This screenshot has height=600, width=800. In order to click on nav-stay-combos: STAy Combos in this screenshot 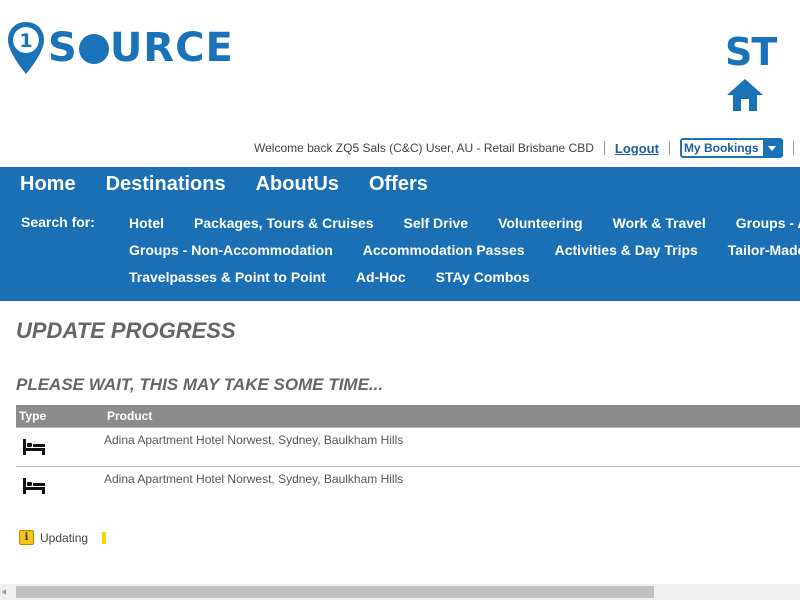, I will do `click(483, 277)`.